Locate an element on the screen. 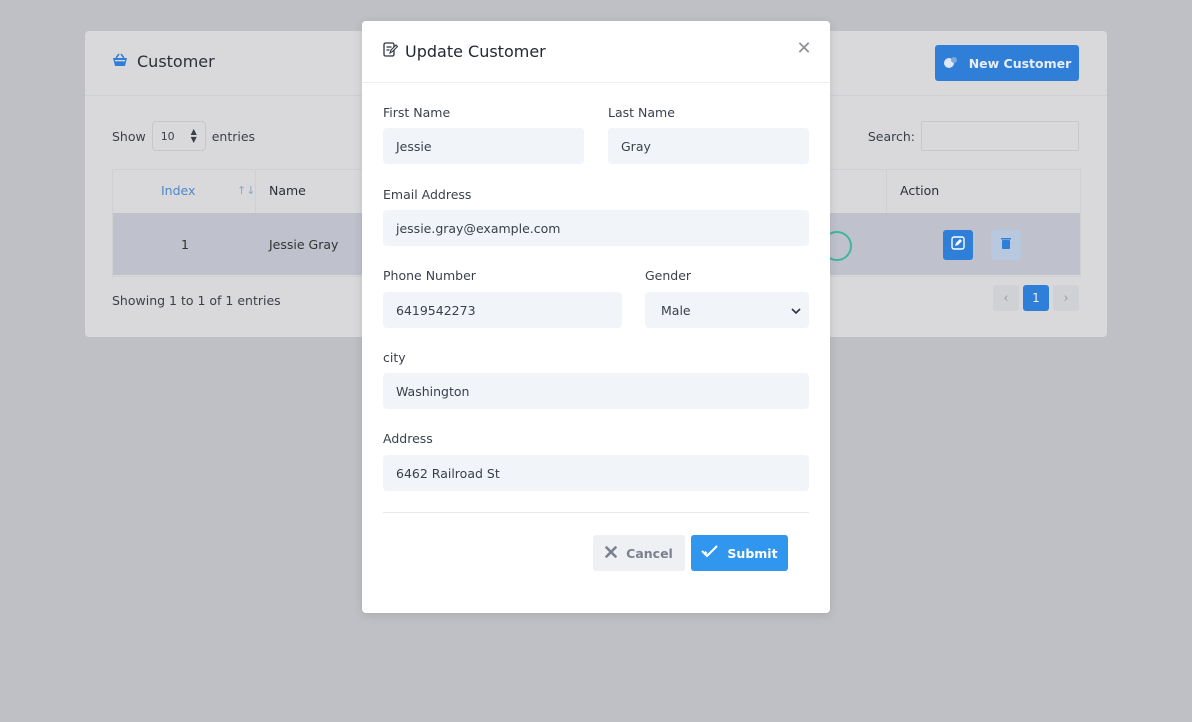  phone-label: Phone Number is located at coordinates (429, 275).